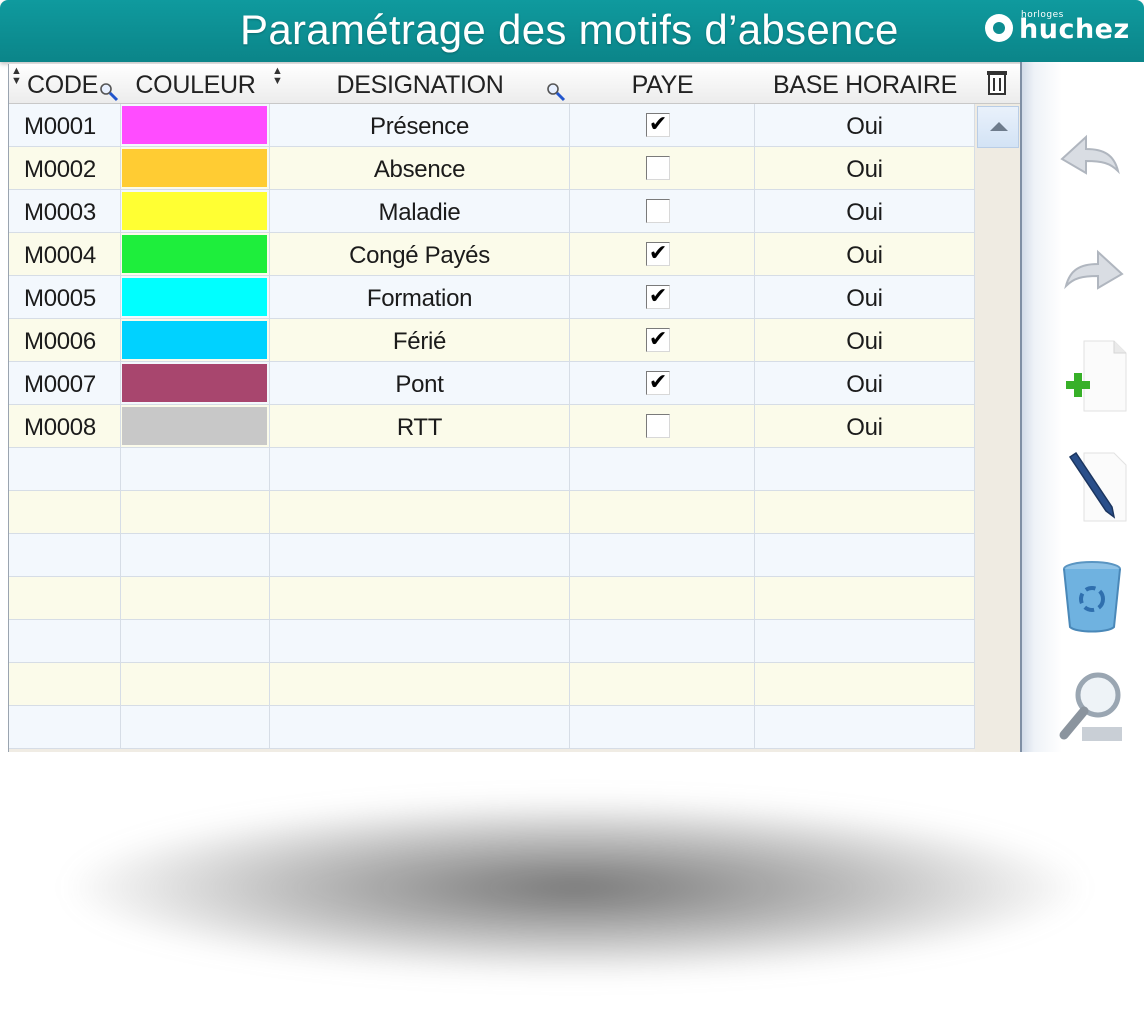 This screenshot has height=1021, width=1144. Describe the element at coordinates (998, 127) in the screenshot. I see `scroll-up-button` at that location.